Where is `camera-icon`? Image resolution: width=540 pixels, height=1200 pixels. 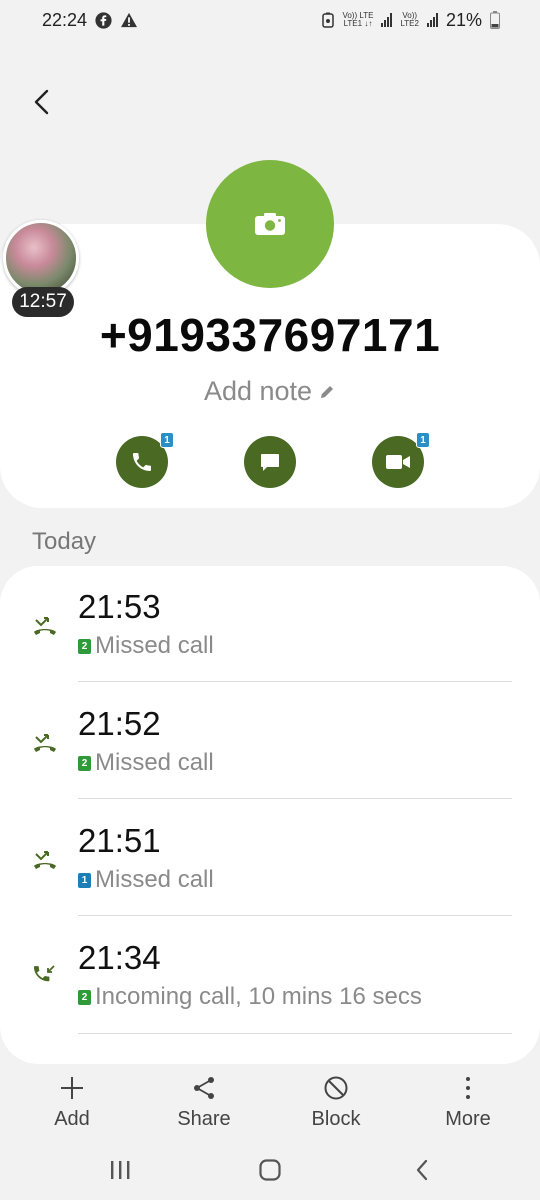
camera-icon is located at coordinates (270, 224).